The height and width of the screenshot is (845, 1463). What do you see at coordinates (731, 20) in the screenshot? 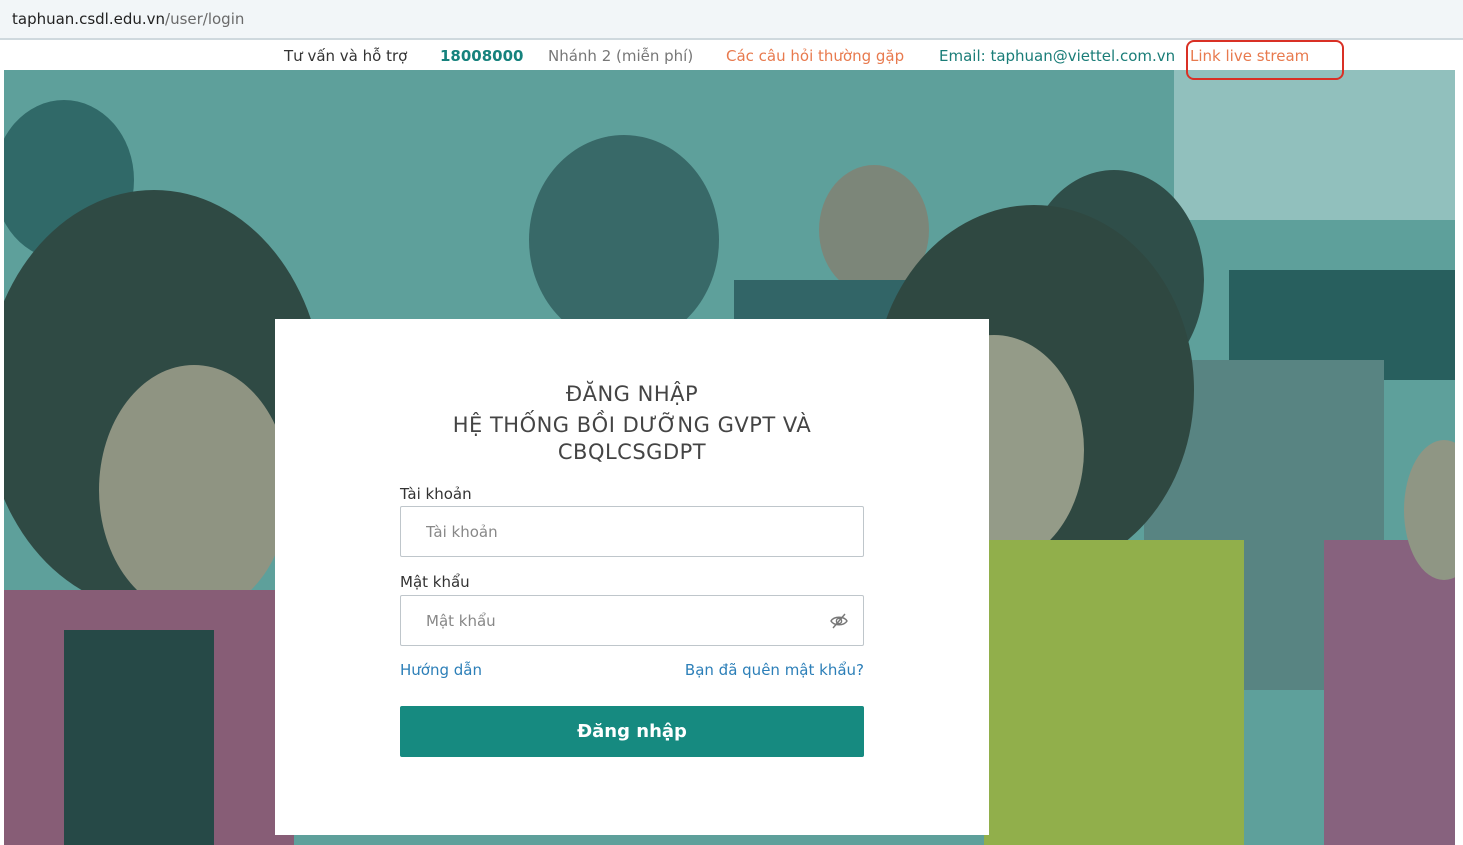
I see `browser-address-bar: taphuan.csdl.edu.vn/user/login` at bounding box center [731, 20].